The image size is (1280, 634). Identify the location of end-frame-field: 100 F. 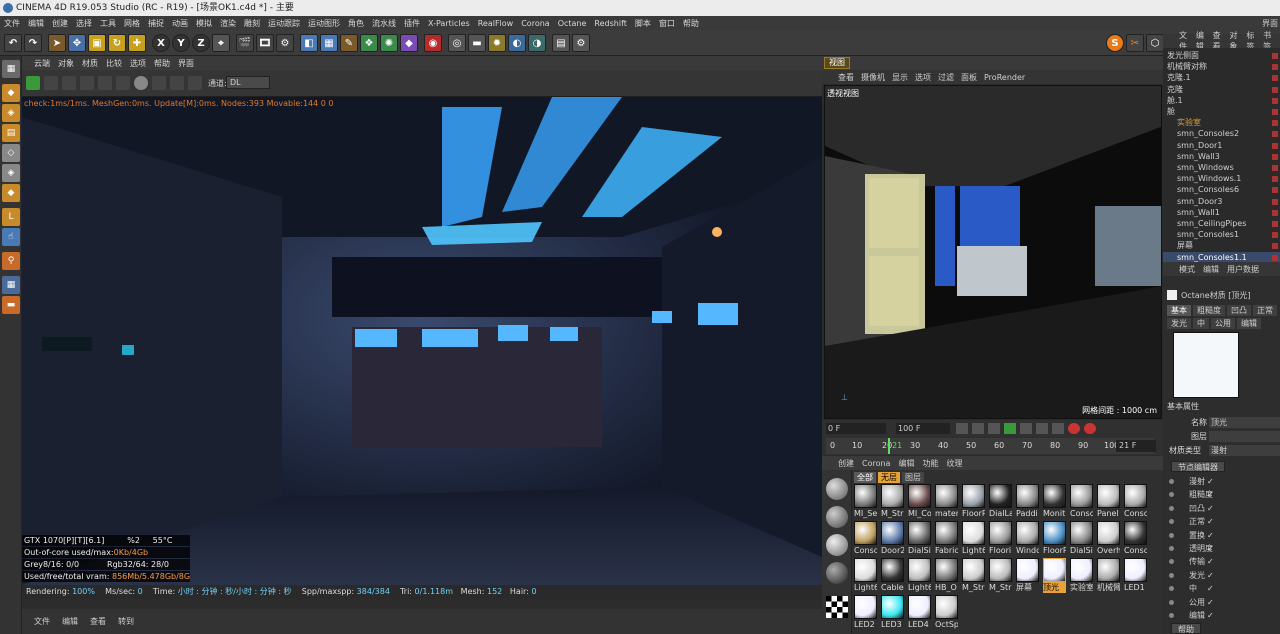
(923, 428).